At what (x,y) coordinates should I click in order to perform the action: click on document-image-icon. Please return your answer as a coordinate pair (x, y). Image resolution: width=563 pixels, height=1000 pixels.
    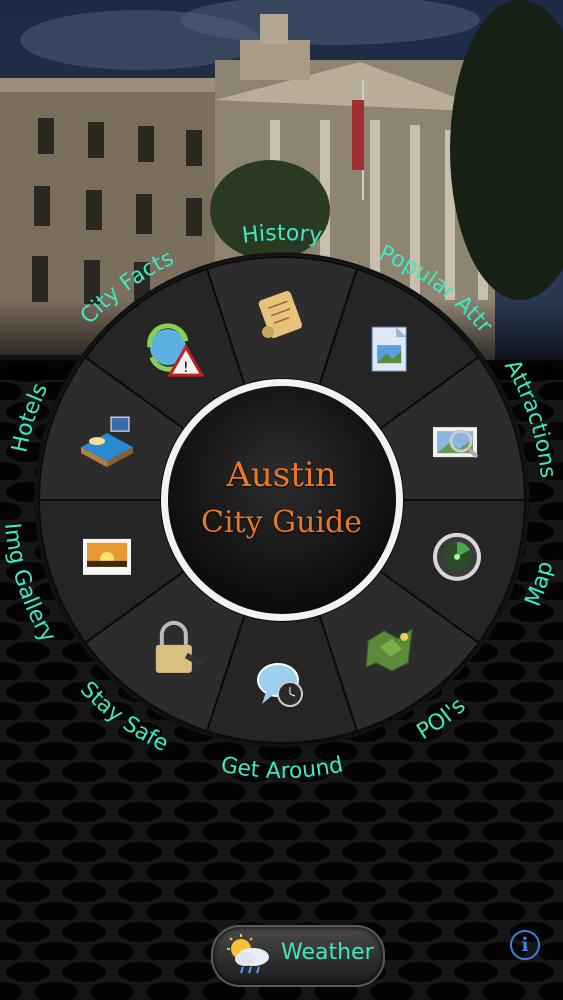
    Looking at the image, I should click on (389, 349).